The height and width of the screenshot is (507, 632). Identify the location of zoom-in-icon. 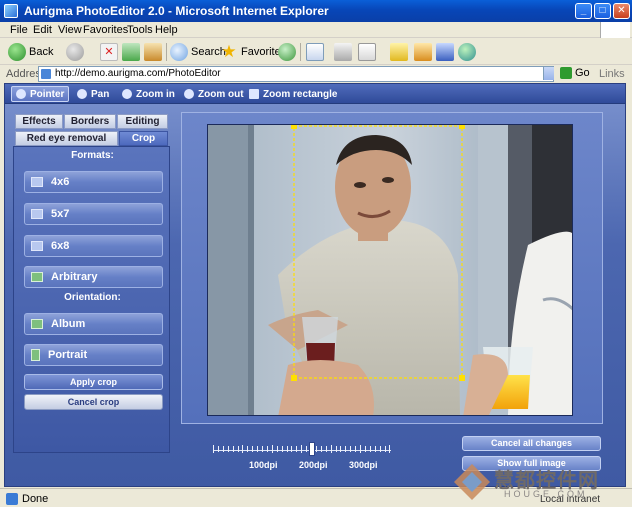
(127, 94).